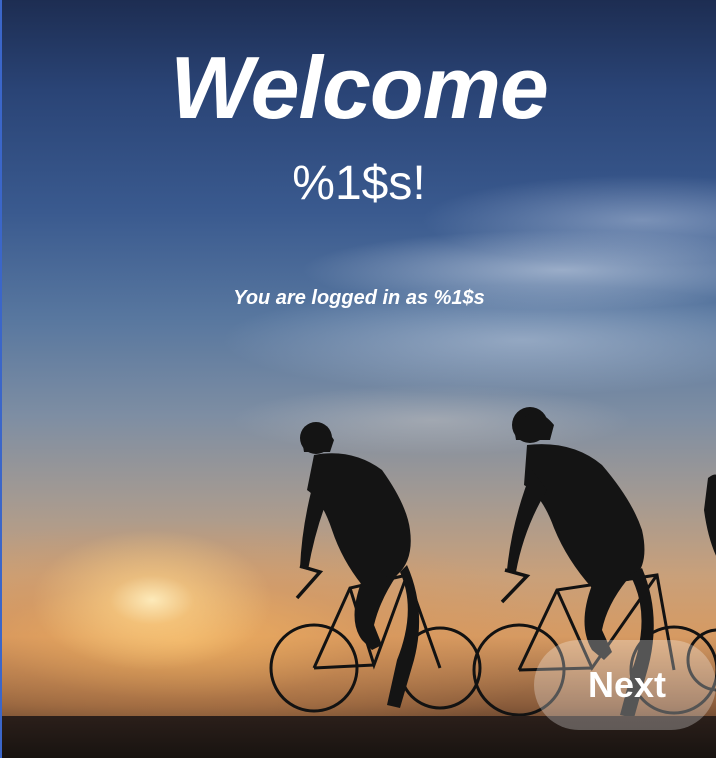 The height and width of the screenshot is (758, 716). Describe the element at coordinates (359, 298) in the screenshot. I see `logged-in-message: You are logged in as %1$s` at that location.